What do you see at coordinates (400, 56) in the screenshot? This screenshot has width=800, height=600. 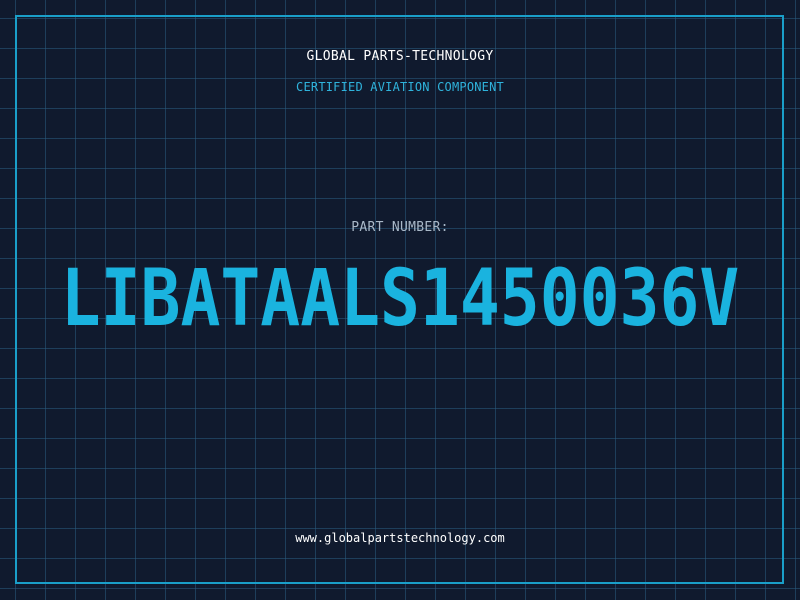 I see `company-name: GLOBAL PARTS-TECHNOLOGY` at bounding box center [400, 56].